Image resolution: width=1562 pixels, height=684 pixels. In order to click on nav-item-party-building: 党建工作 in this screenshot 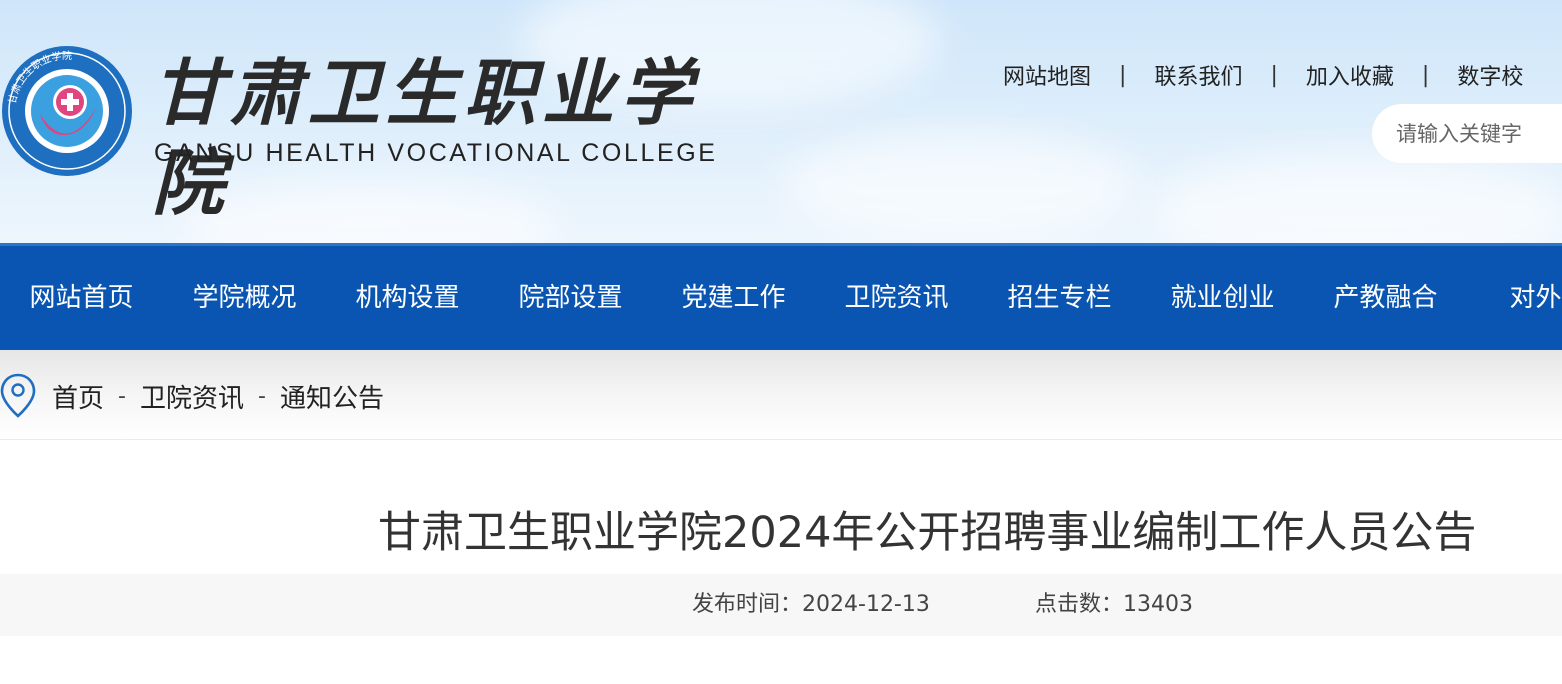, I will do `click(733, 298)`.